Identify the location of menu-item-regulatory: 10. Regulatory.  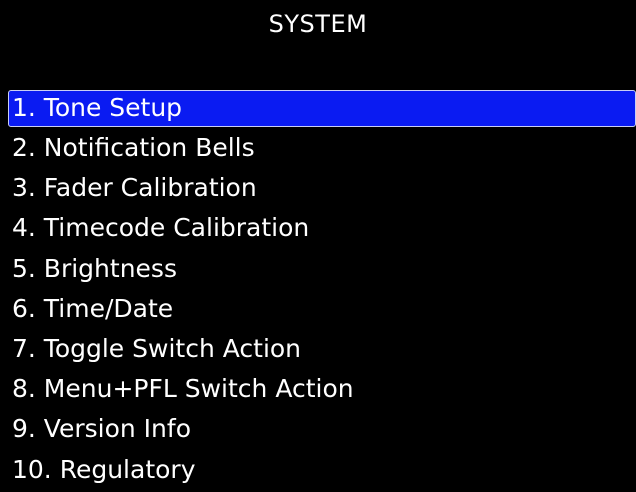
(318, 472).